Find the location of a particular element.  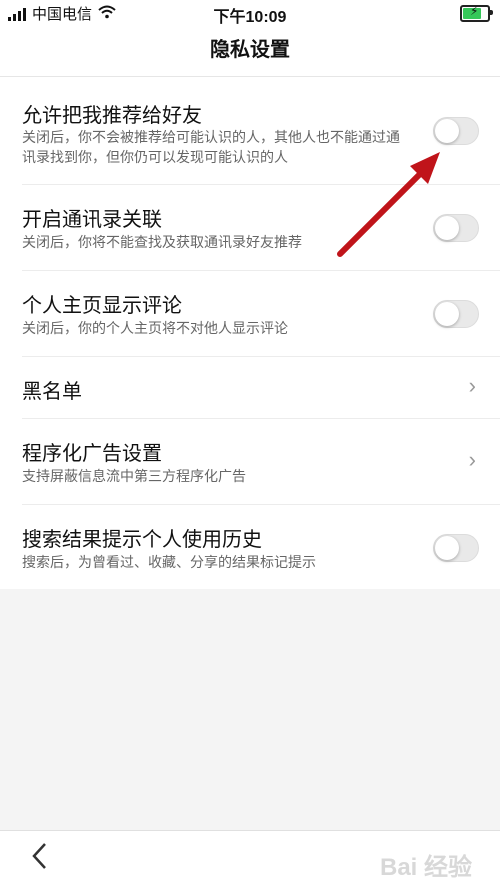

setting-desc: 关闭后，你的个人主页将不对他人显示评论 is located at coordinates (155, 328).